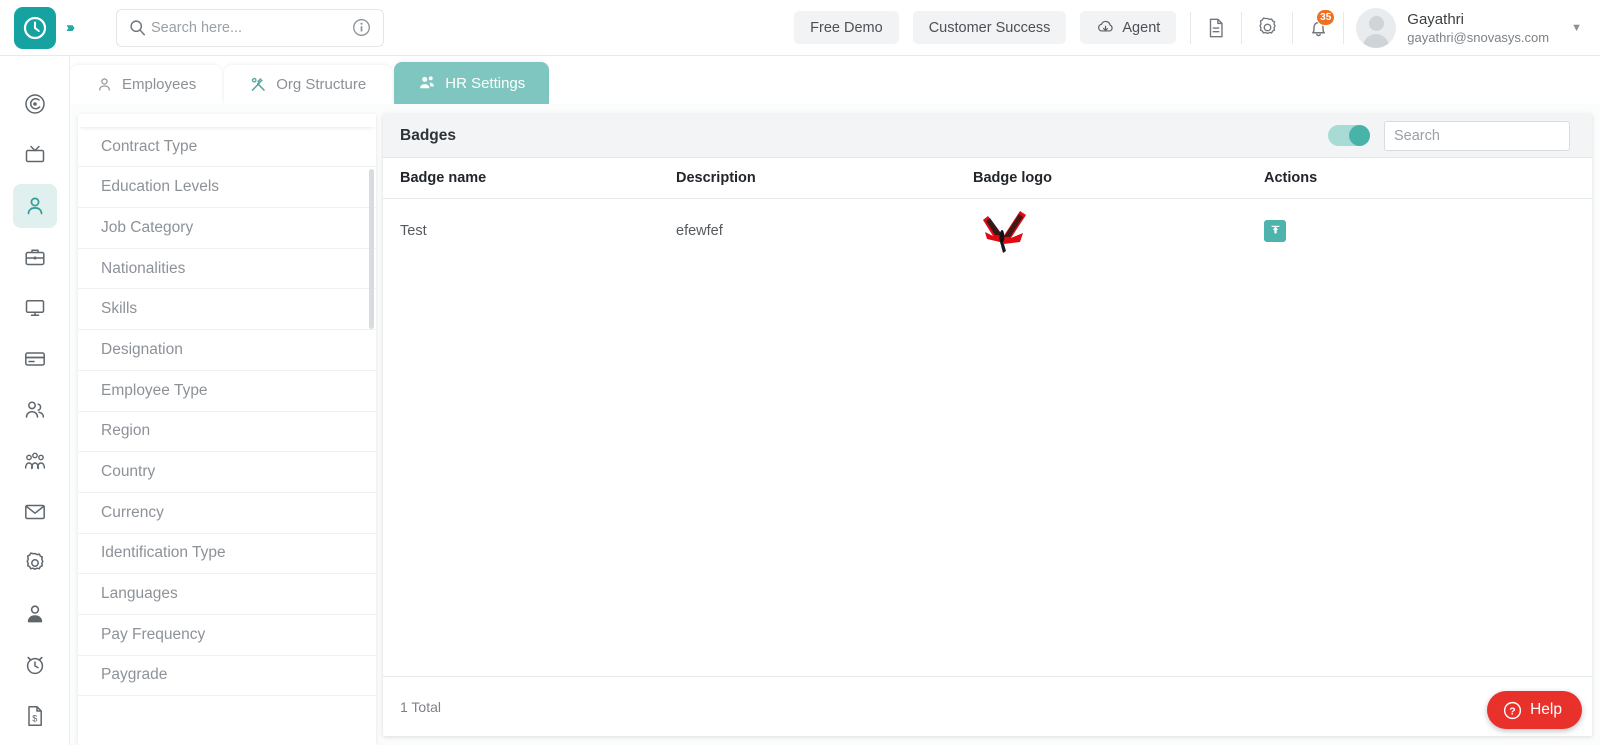 This screenshot has width=1600, height=745. I want to click on panel-toggle, so click(1349, 135).